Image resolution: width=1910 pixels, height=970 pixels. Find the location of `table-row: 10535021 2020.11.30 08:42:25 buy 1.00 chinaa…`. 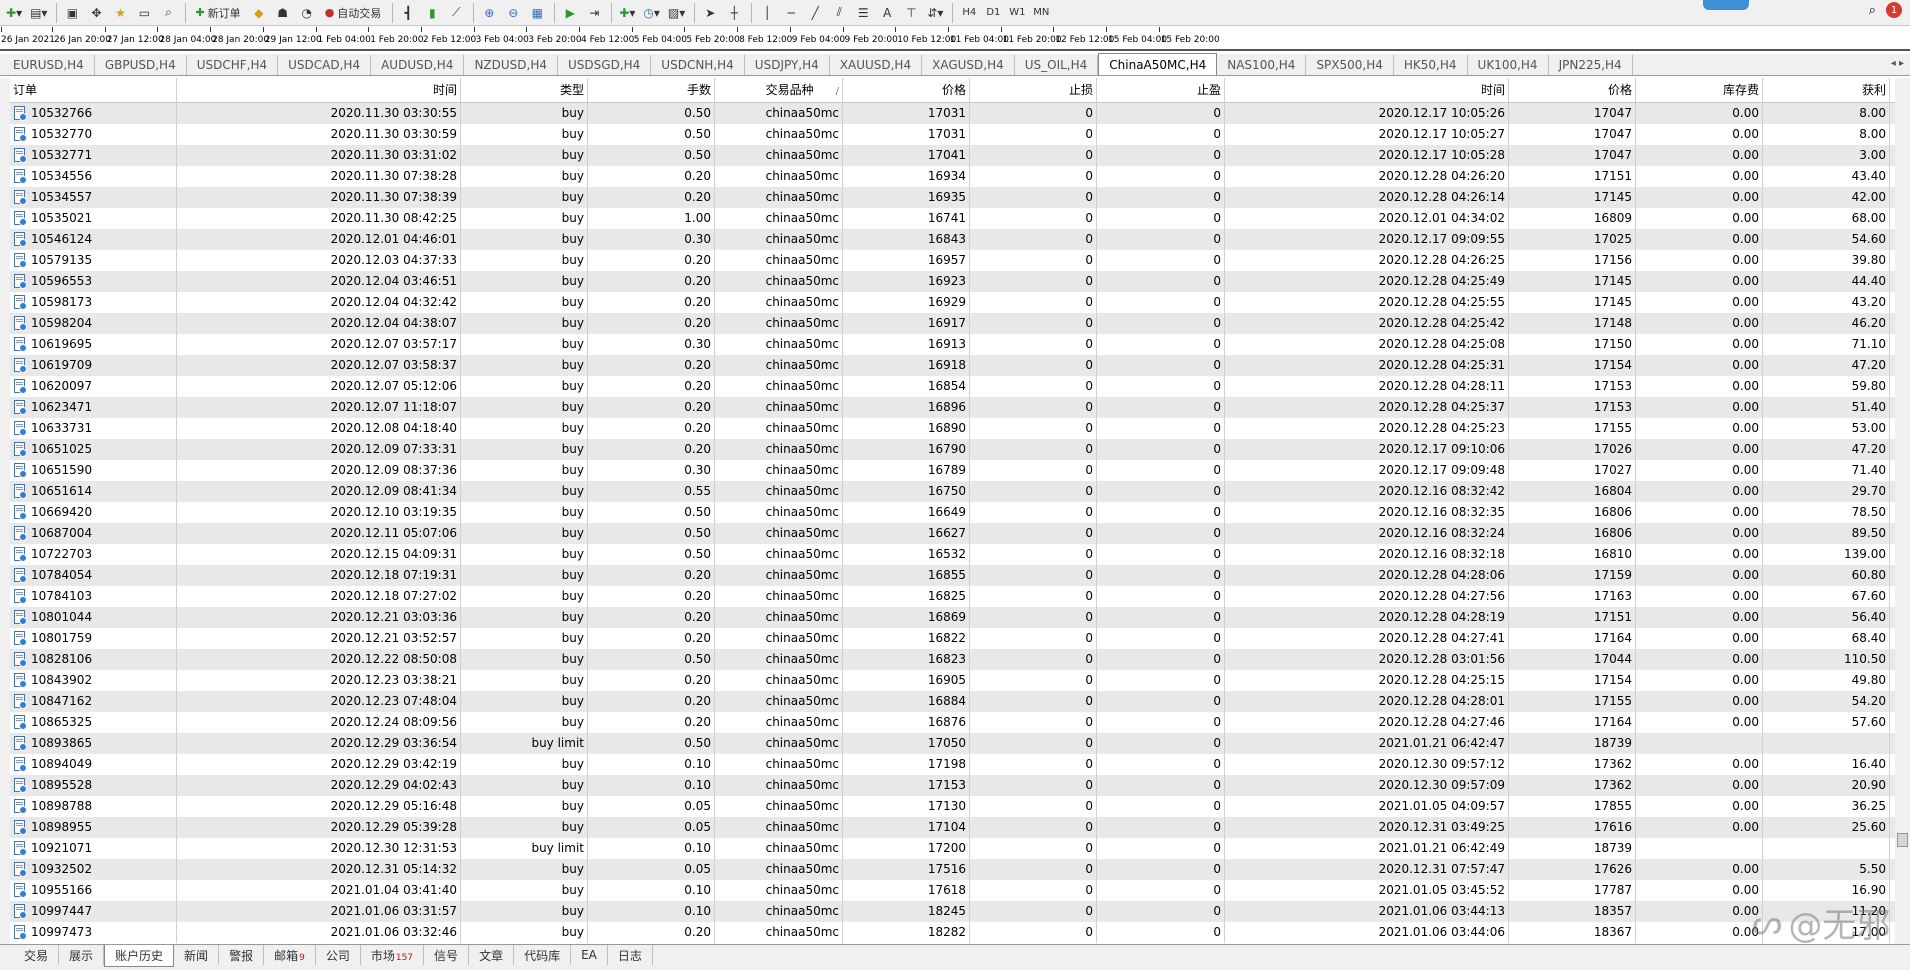

table-row: 10535021 2020.11.30 08:42:25 buy 1.00 chinaa… is located at coordinates (952, 218).